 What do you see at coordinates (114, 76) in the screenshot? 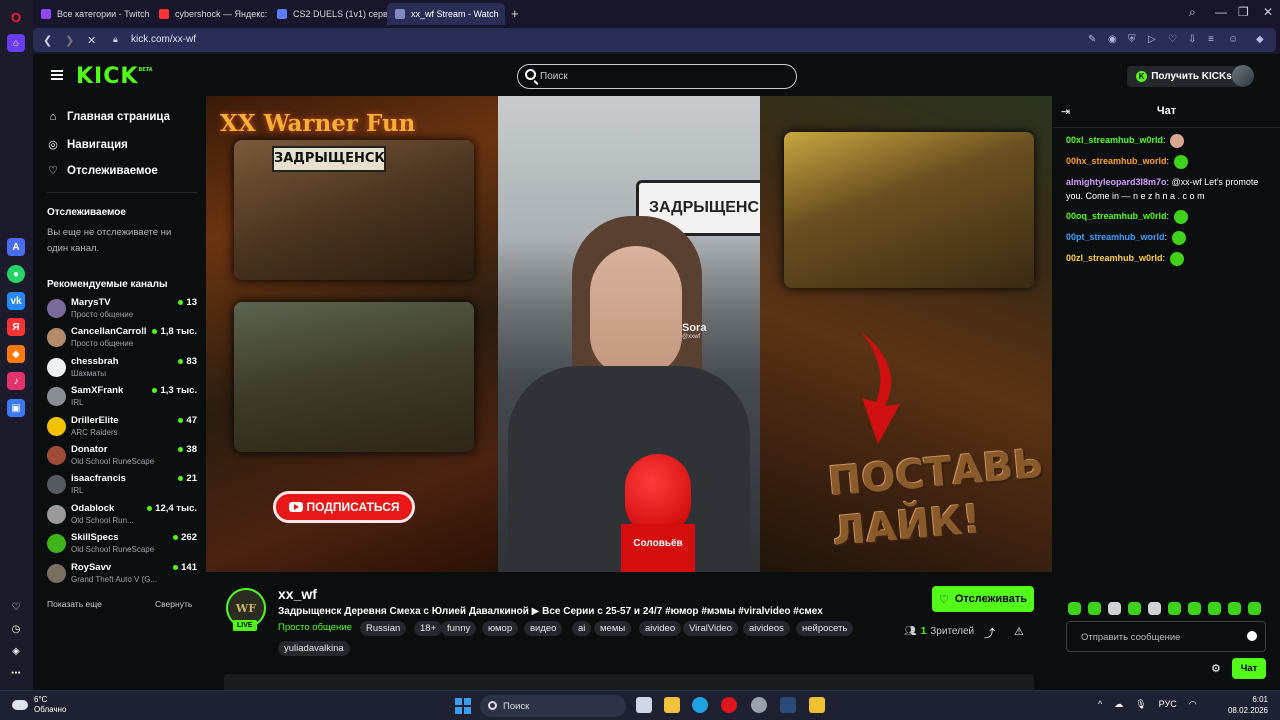
I see `kick-logo: KICKBETA` at bounding box center [114, 76].